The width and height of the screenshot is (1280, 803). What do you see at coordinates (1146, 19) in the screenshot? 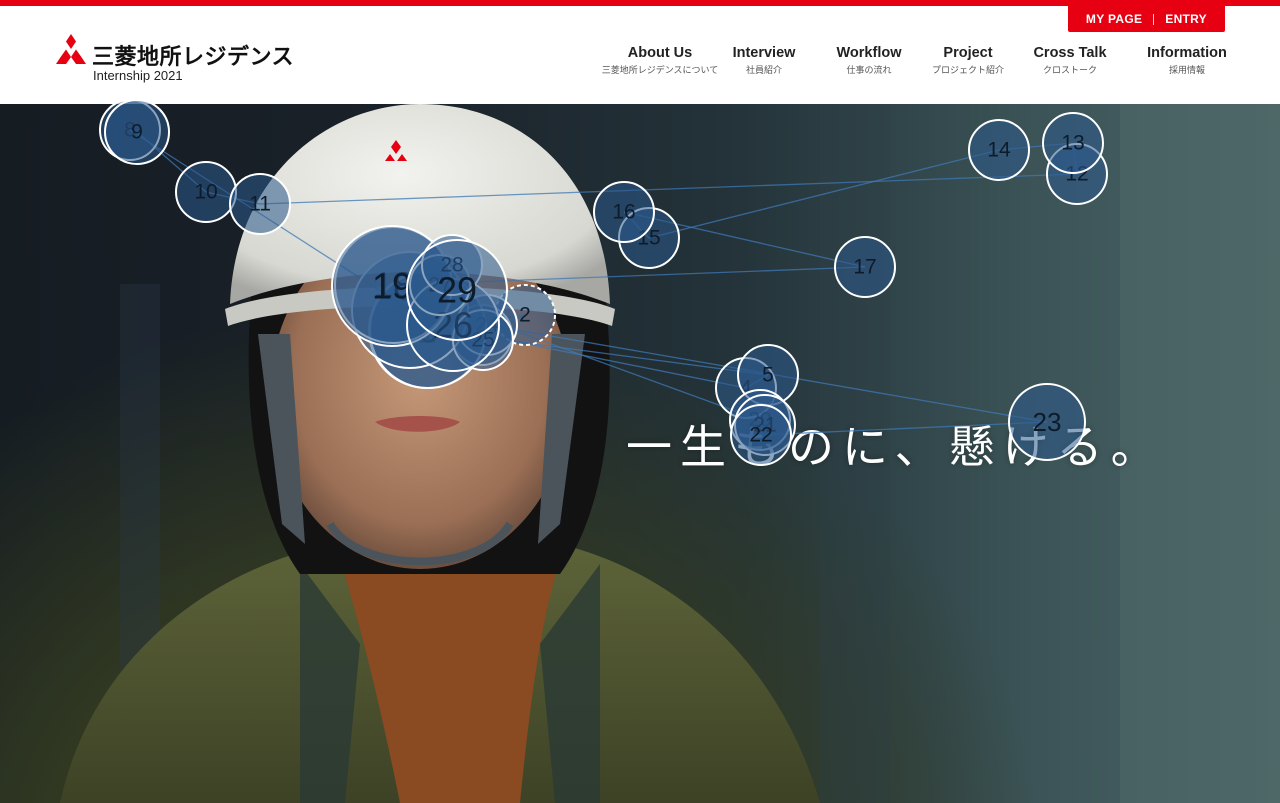
I see `utility-links: MY PAGE ENTRY` at bounding box center [1146, 19].